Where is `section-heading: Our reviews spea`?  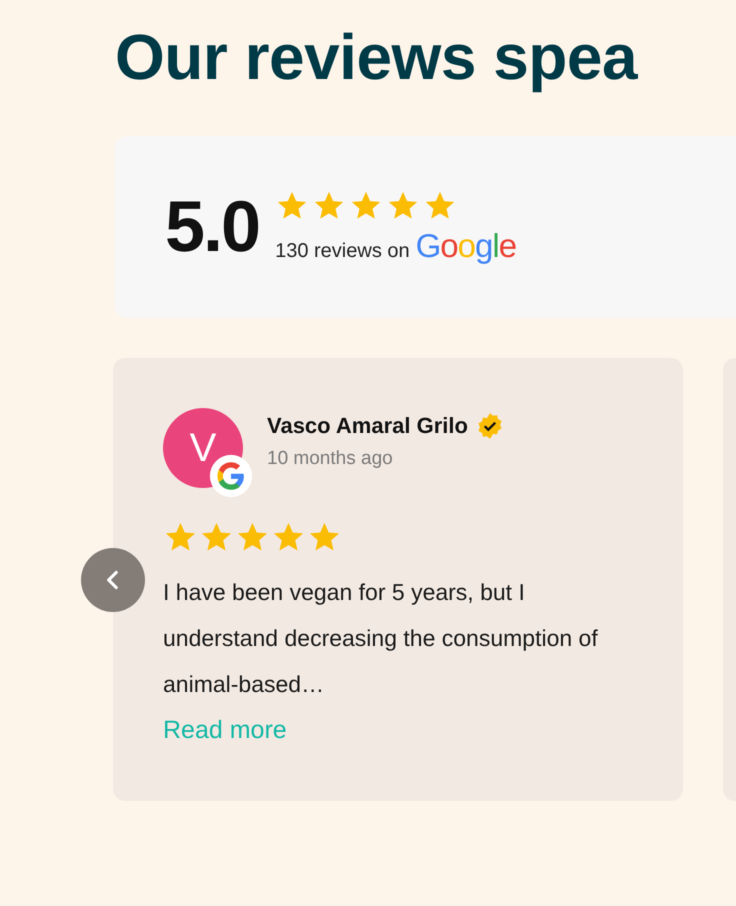
section-heading: Our reviews spea is located at coordinates (376, 57).